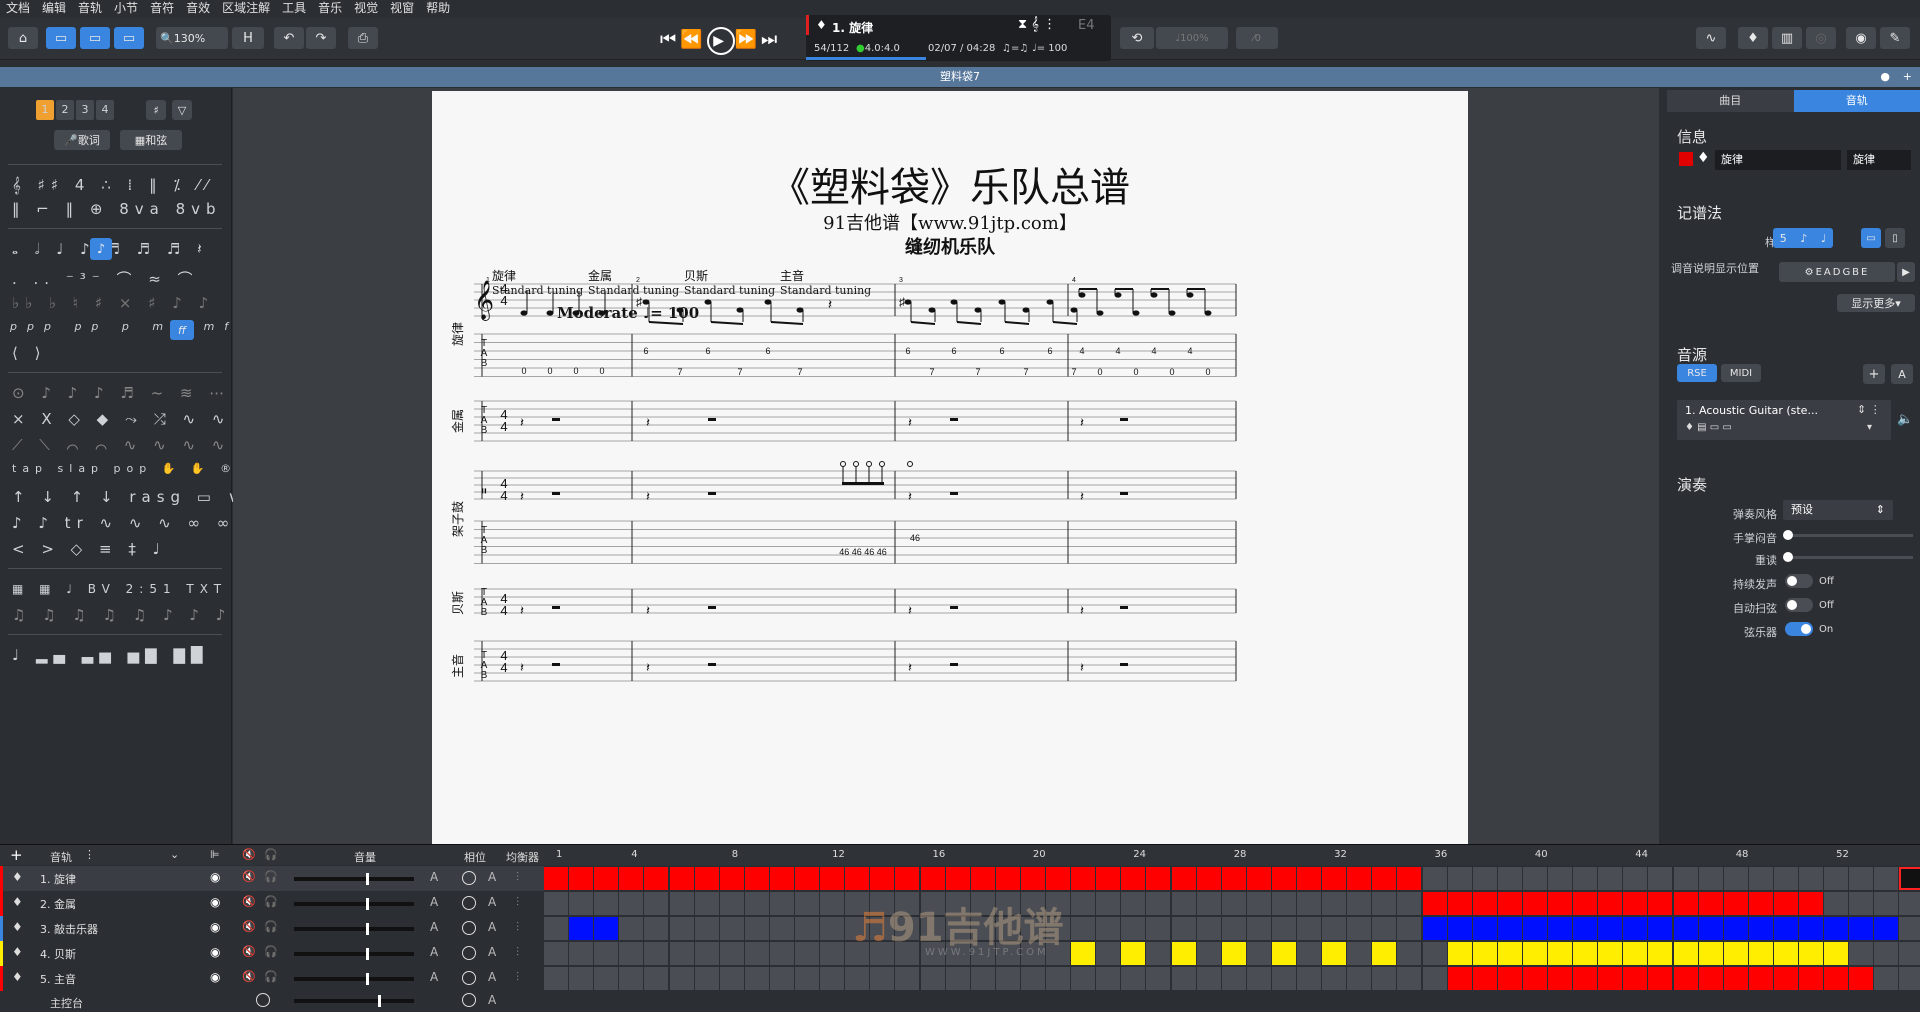  Describe the element at coordinates (1823, 238) in the screenshot. I see `slash-style-icon: ♩` at that location.